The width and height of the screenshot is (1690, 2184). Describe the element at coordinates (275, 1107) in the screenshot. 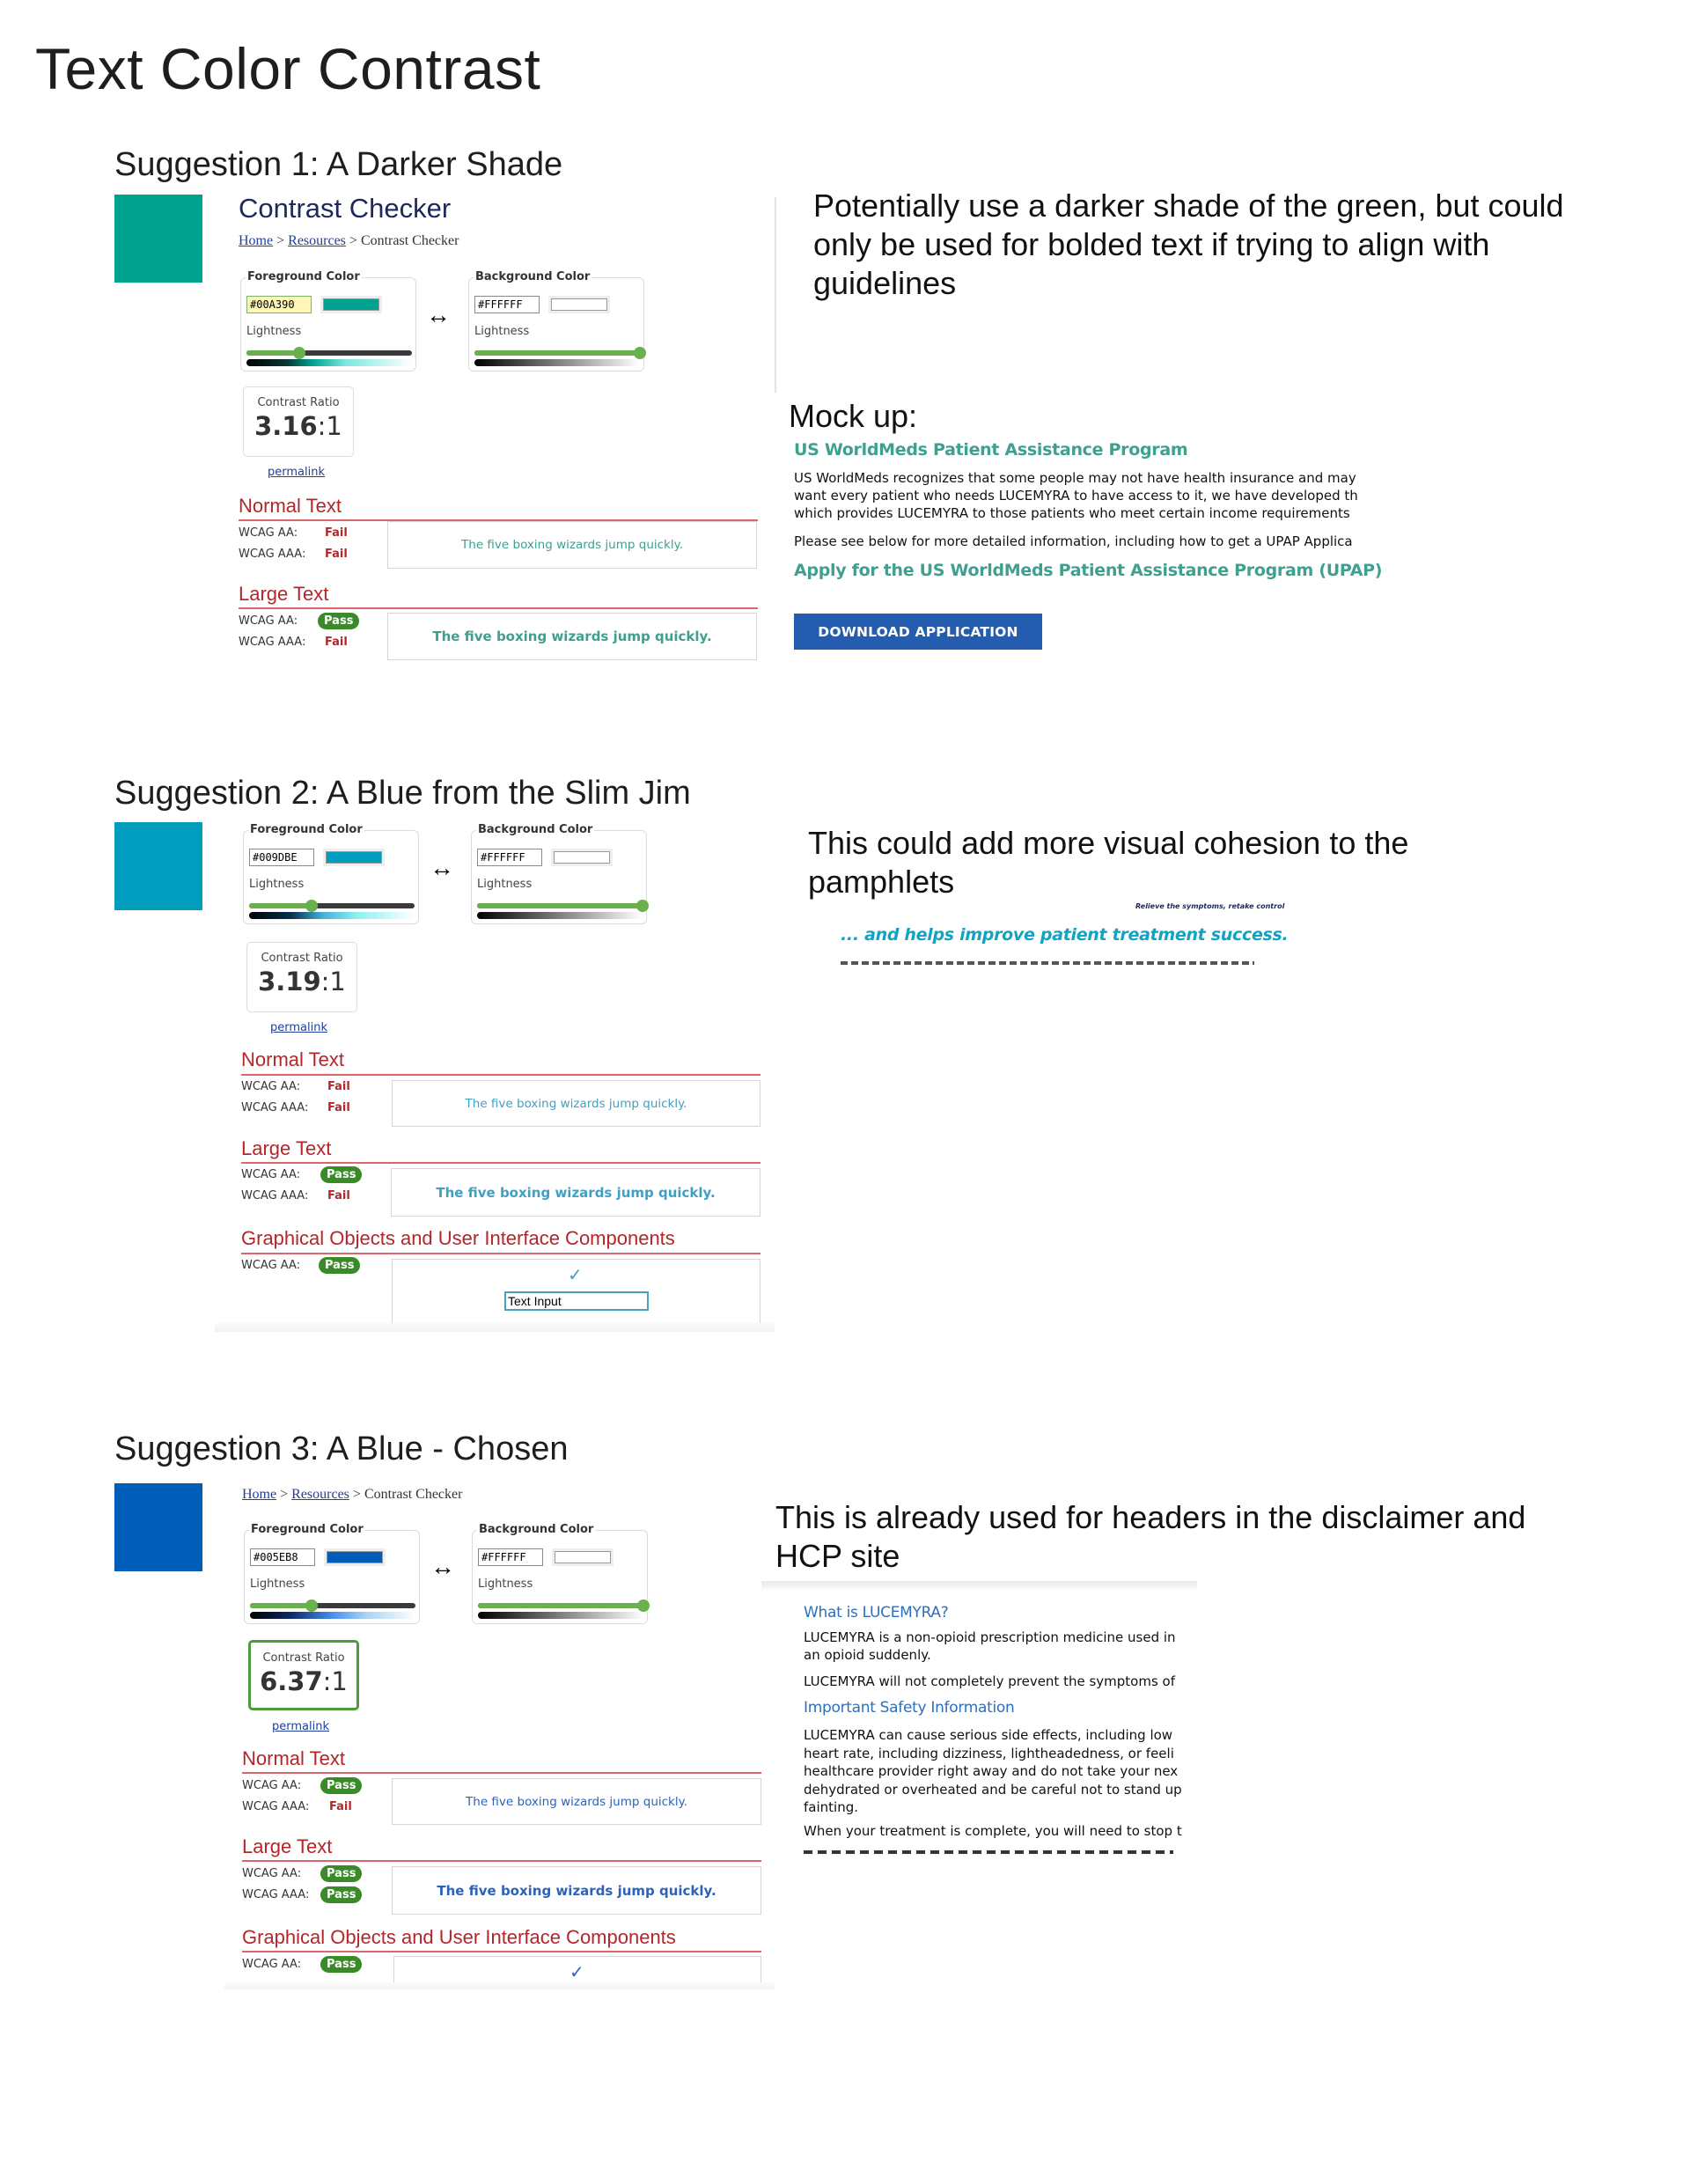

I see `wcag-aaa-label: WCAG AAA:` at that location.